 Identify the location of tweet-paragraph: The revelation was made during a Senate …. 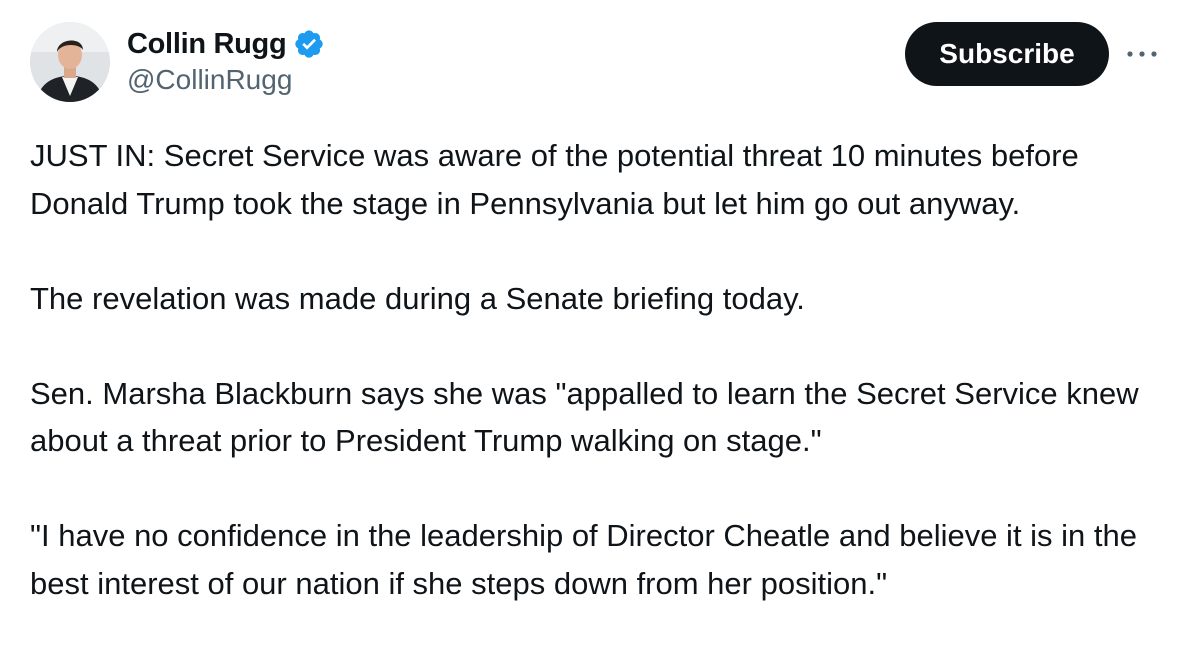
(417, 298).